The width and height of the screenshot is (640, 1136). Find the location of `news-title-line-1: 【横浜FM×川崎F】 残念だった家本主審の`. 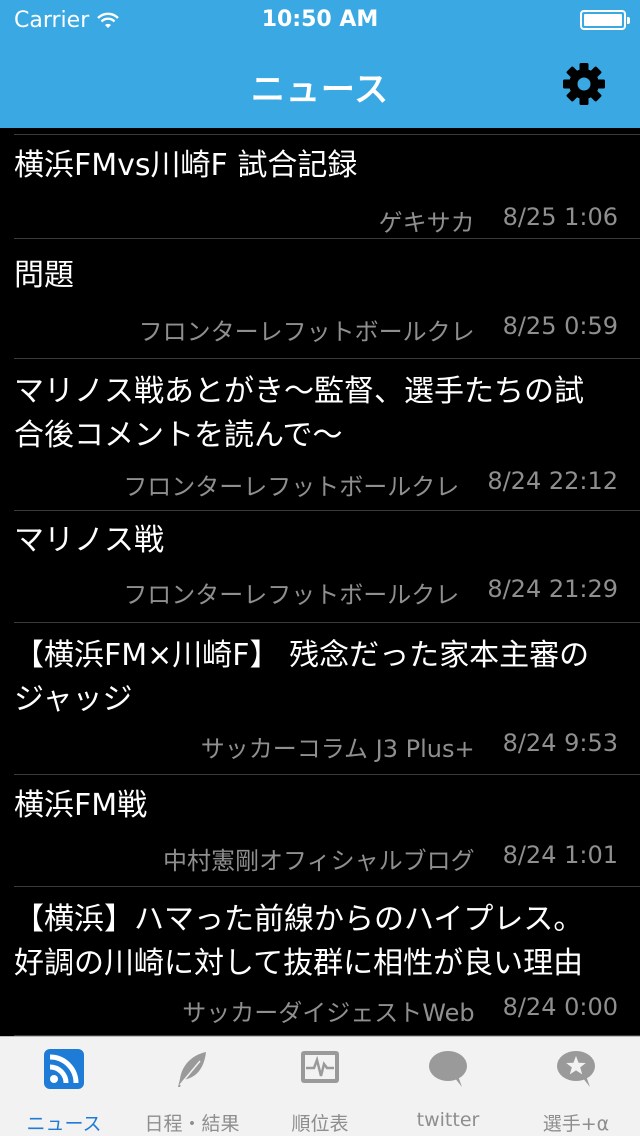

news-title-line-1: 【横浜FM×川崎F】 残念だった家本主審の is located at coordinates (302, 655).